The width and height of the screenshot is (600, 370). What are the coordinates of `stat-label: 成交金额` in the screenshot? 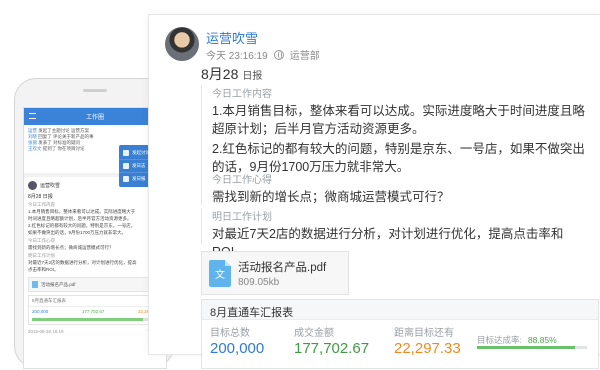 It's located at (314, 333).